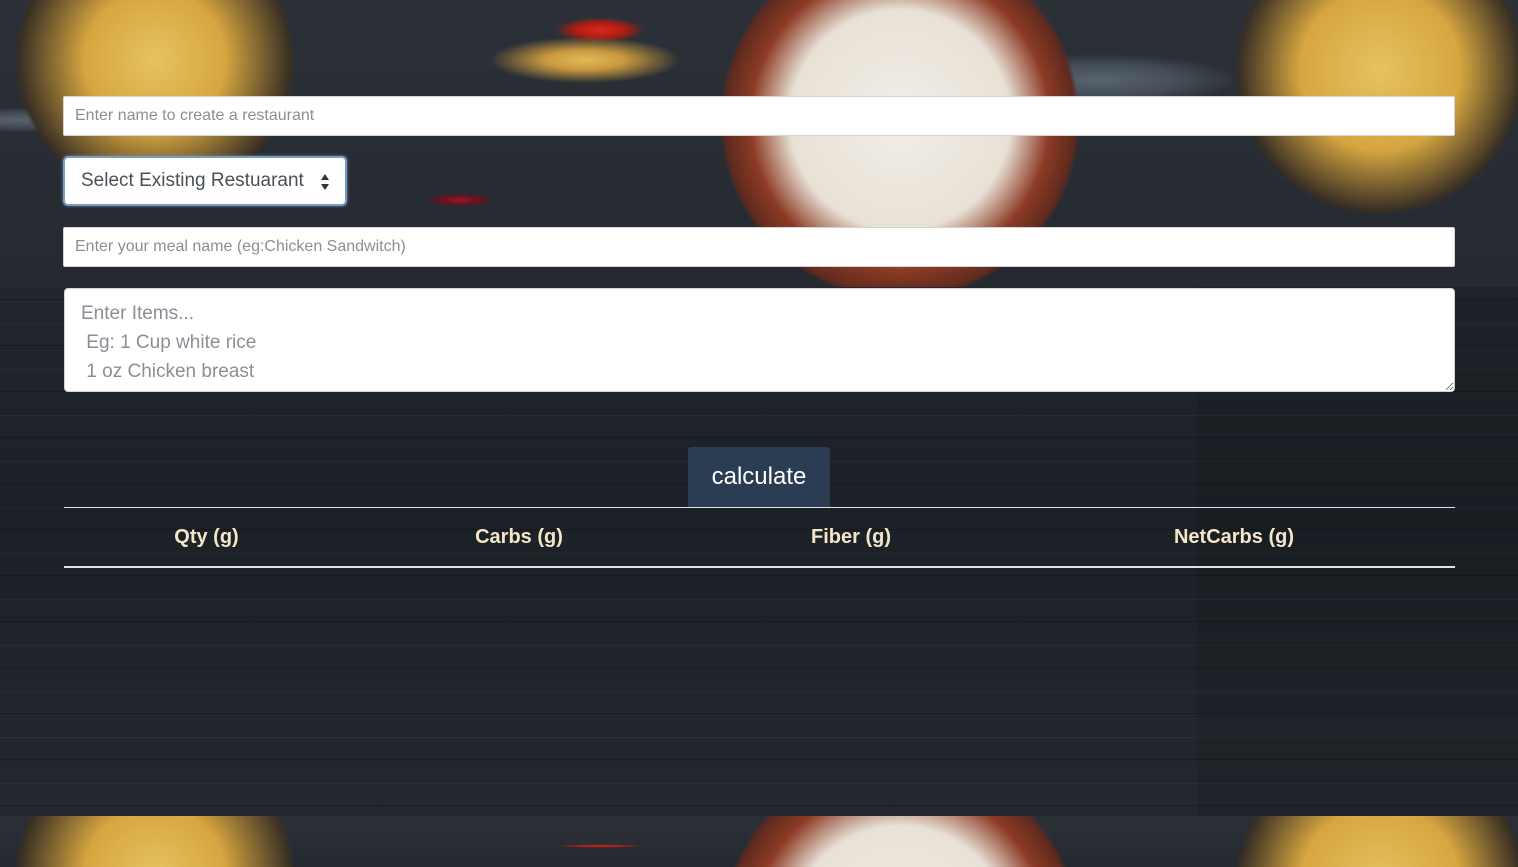  Describe the element at coordinates (192, 180) in the screenshot. I see `restaurant-select-label: Select Existing Restuarant` at that location.